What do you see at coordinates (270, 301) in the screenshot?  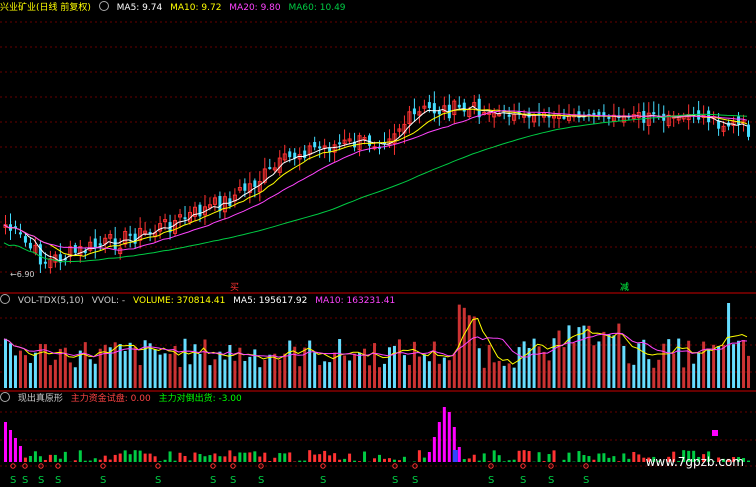 I see `volume-ma5-label: MA5: 195617.92` at bounding box center [270, 301].